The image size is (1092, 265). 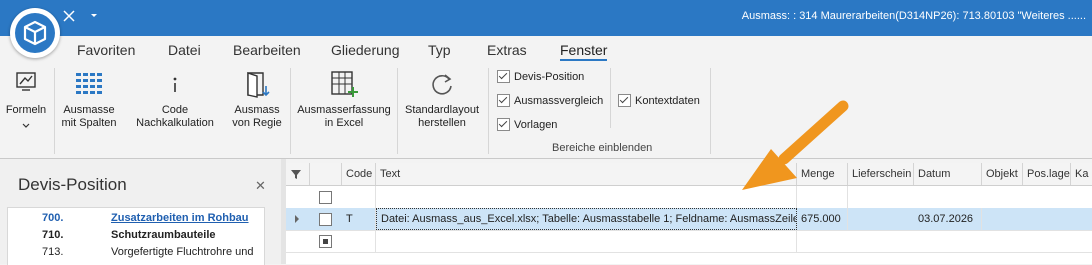 I want to click on ausmasse-spalten-label: Ausmasse mit Spalten, so click(x=89, y=116).